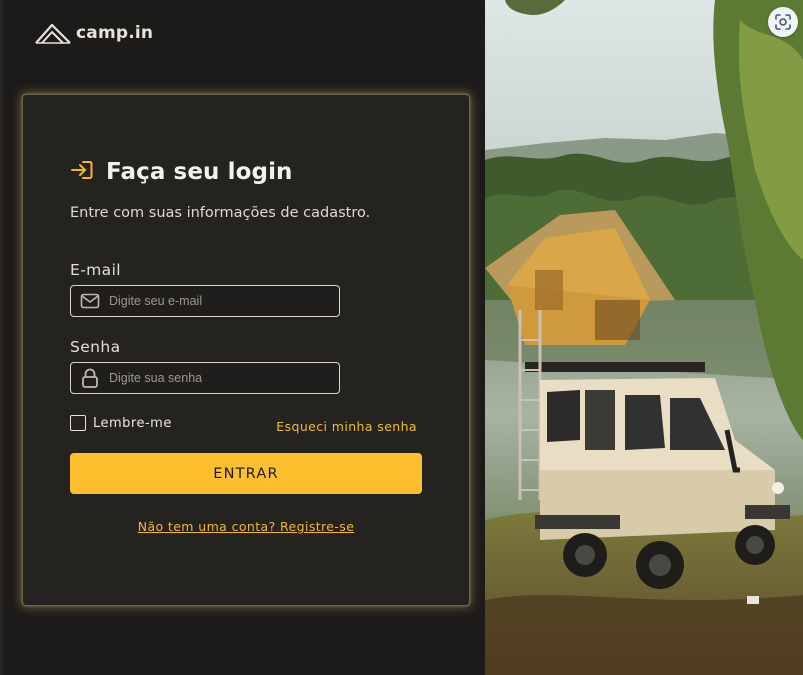 The height and width of the screenshot is (675, 803). Describe the element at coordinates (220, 213) in the screenshot. I see `login-subtitle: Entre com suas informações de cadastro.` at that location.